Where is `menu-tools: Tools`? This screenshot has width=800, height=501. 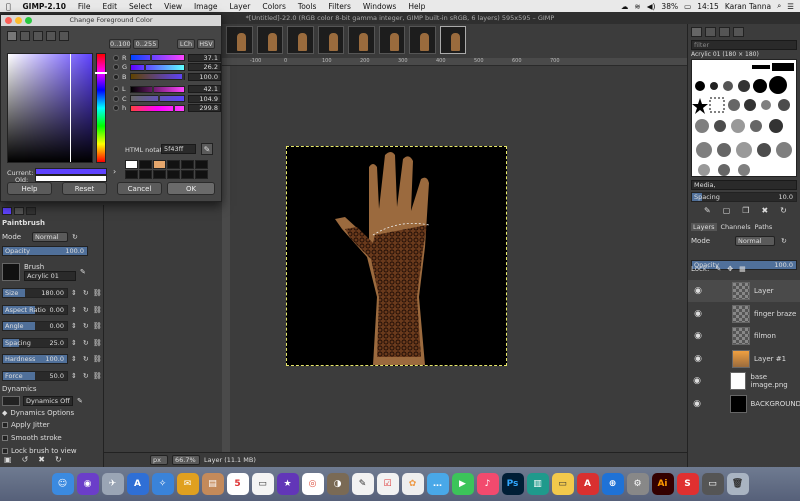
menu-tools: Tools is located at coordinates (307, 6).